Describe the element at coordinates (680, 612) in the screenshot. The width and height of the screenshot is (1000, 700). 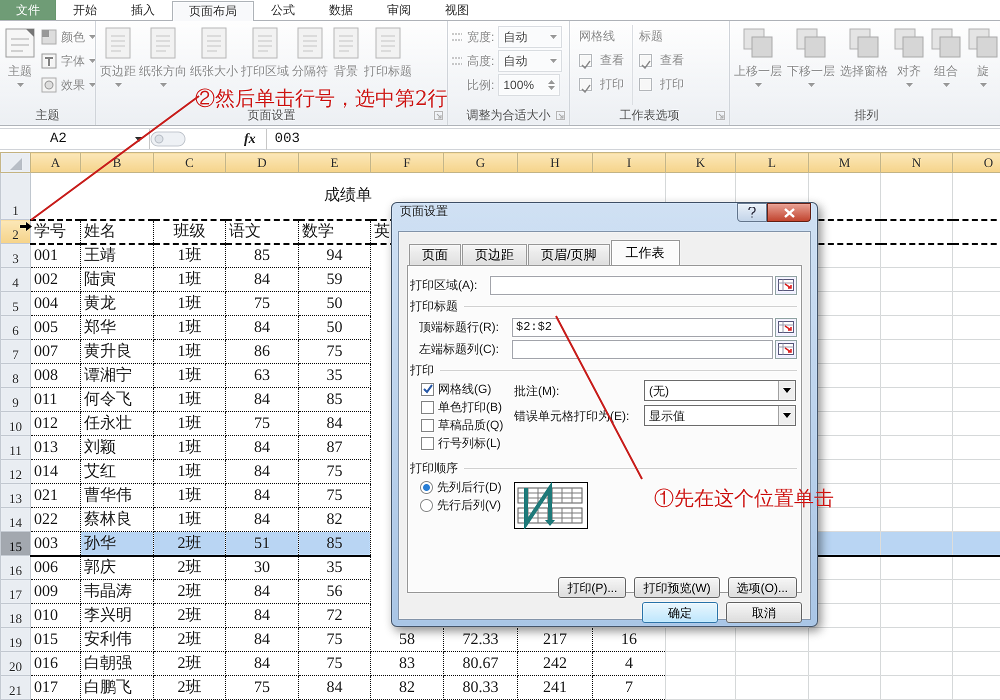
I see `dialog-button: 确定` at that location.